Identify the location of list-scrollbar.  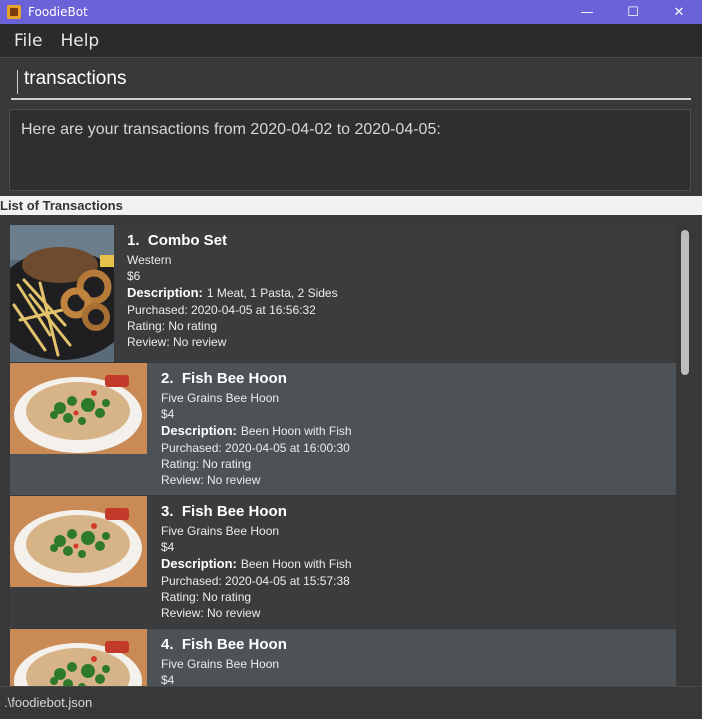
(685, 456).